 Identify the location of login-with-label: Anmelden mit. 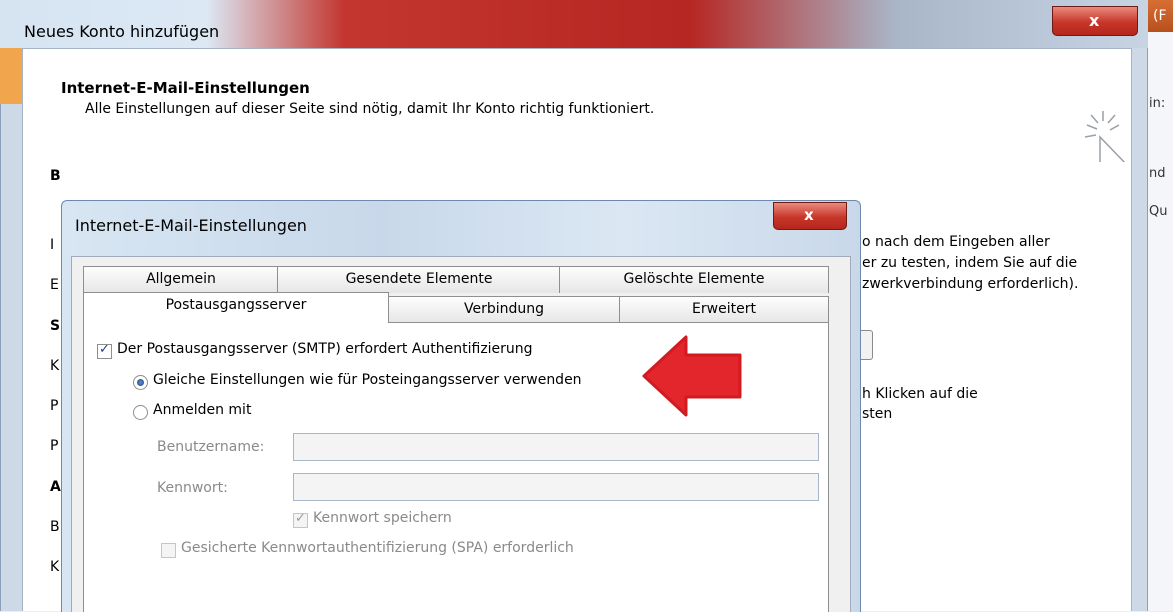
(202, 410).